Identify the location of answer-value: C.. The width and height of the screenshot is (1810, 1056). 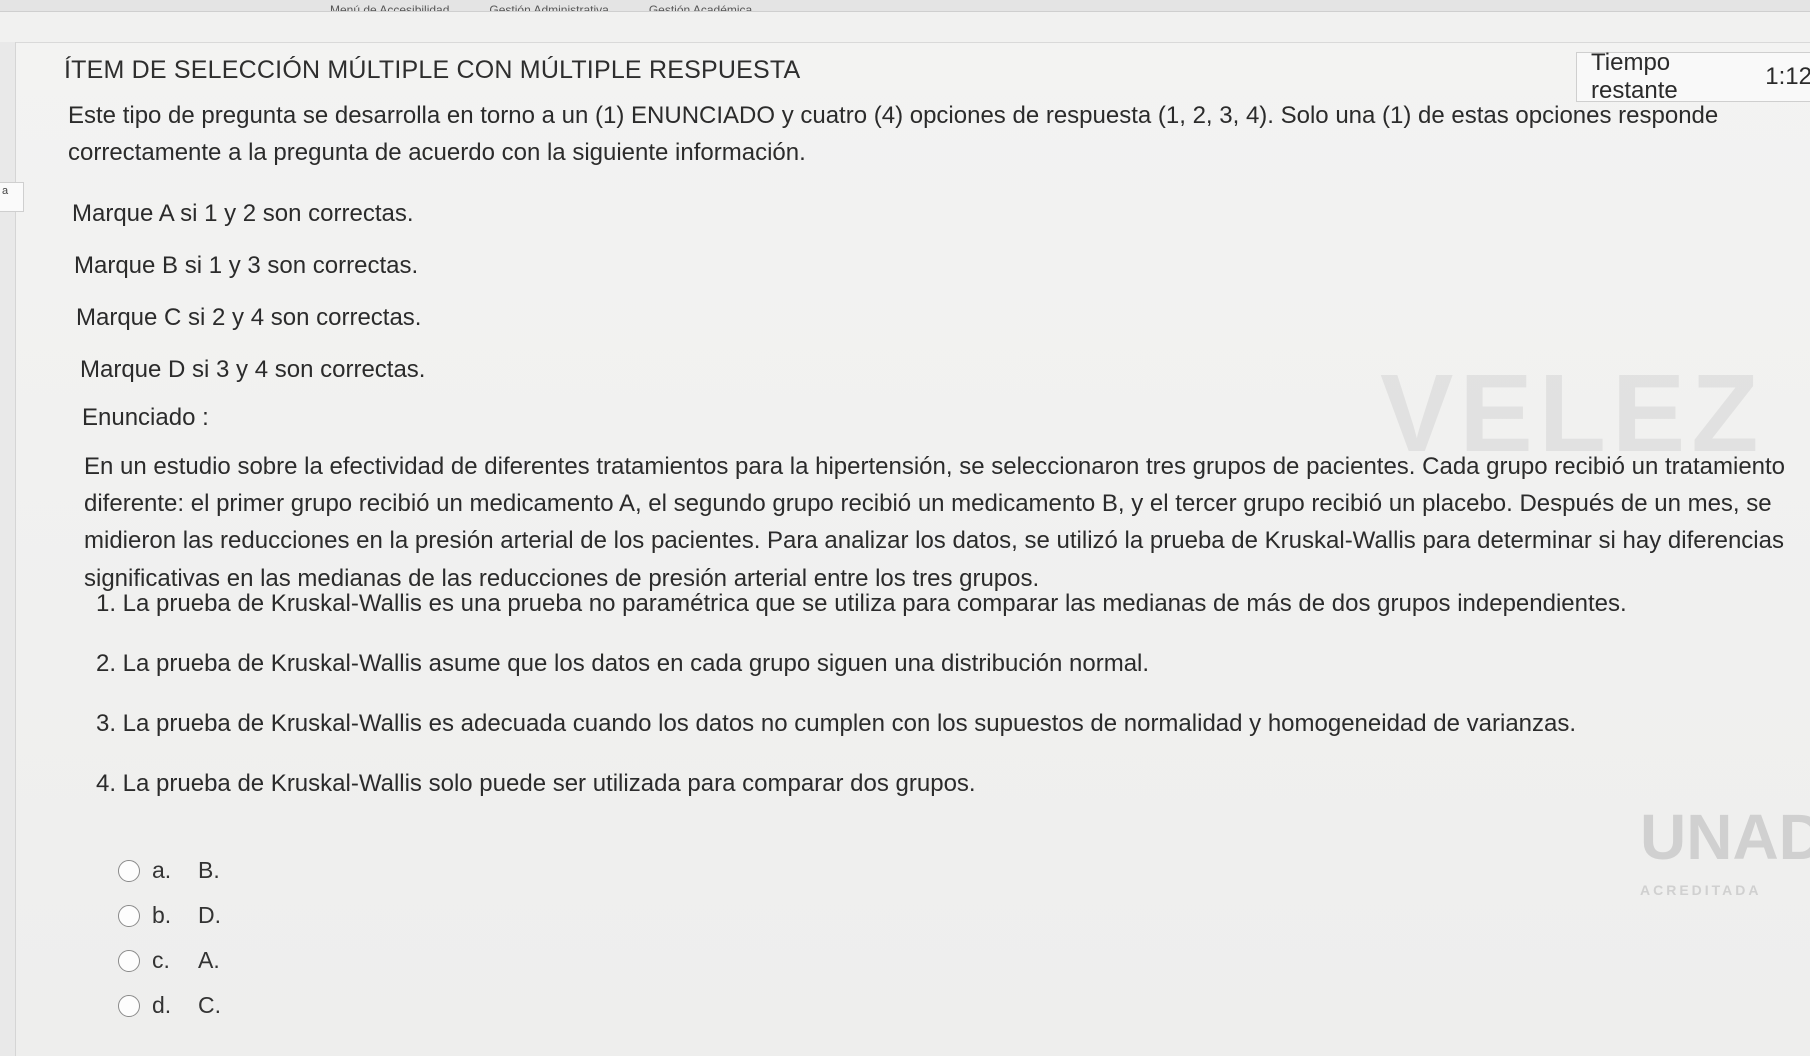
(209, 1005).